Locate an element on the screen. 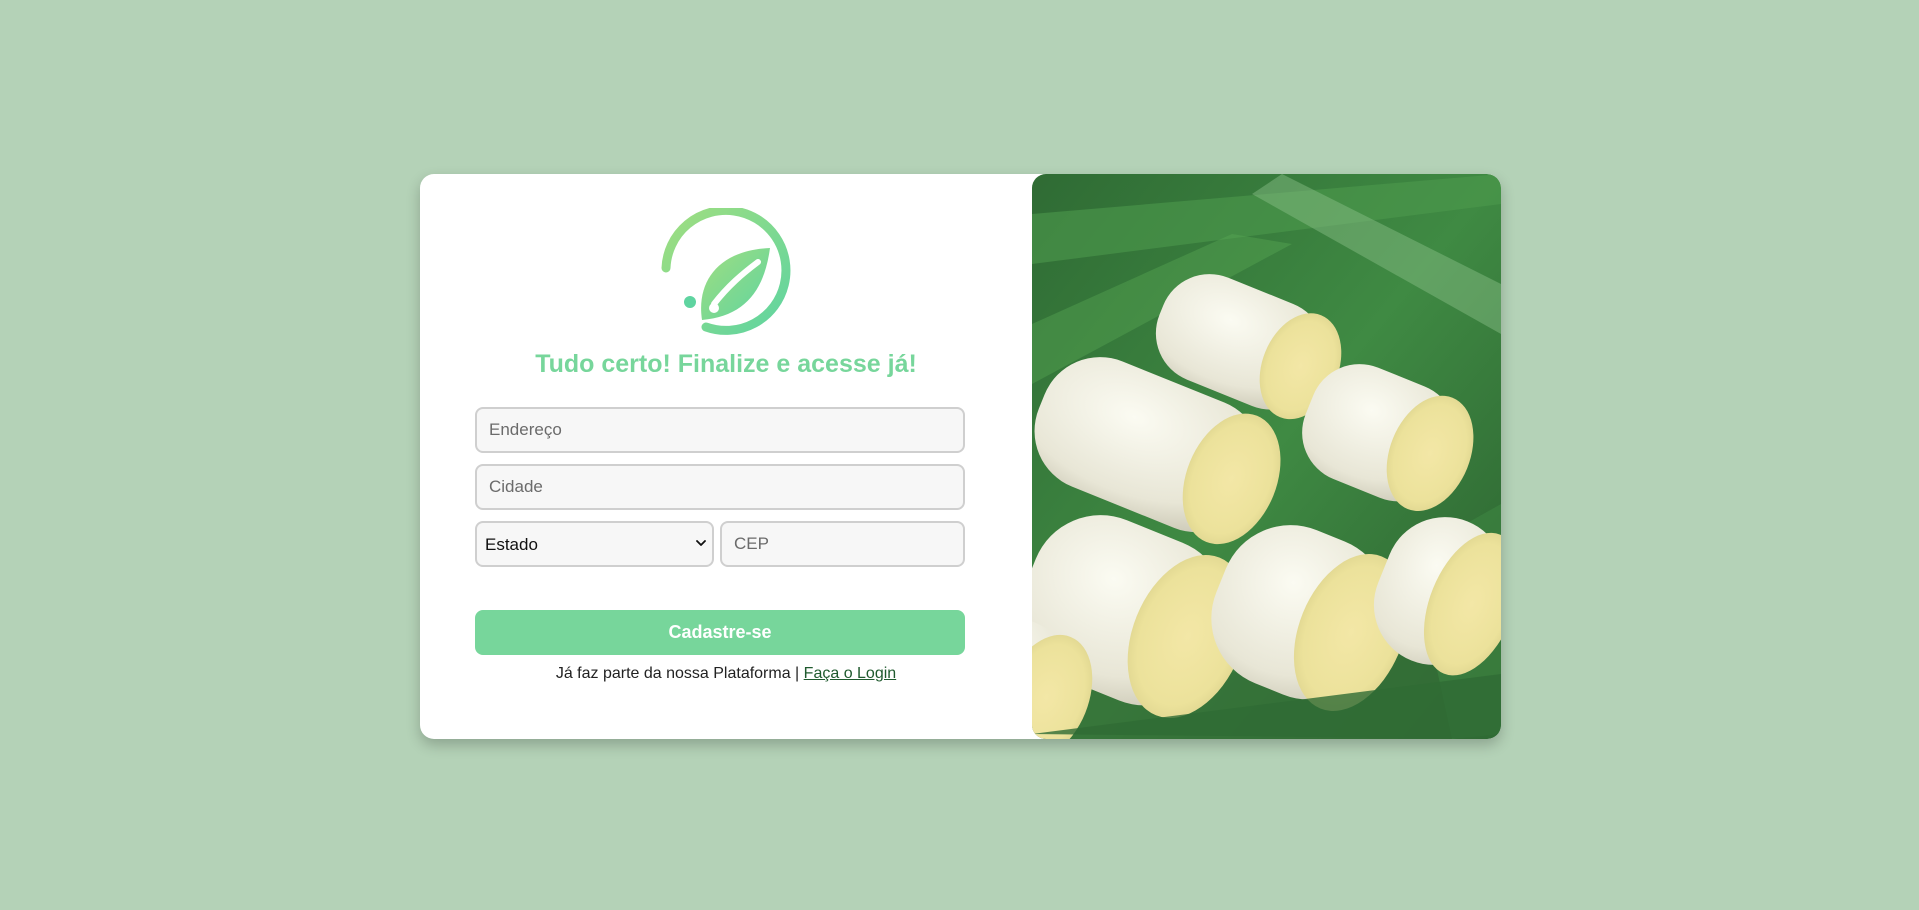  login-prompt-text: Já faz parte da nossa Plataforma | is located at coordinates (677, 673).